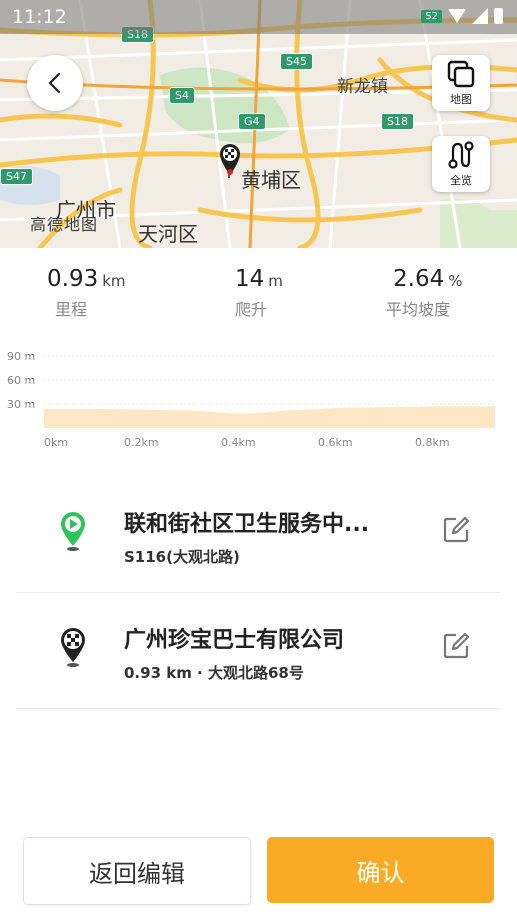 The width and height of the screenshot is (517, 918). Describe the element at coordinates (21, 356) in the screenshot. I see `y-tick-label: 90 m` at that location.